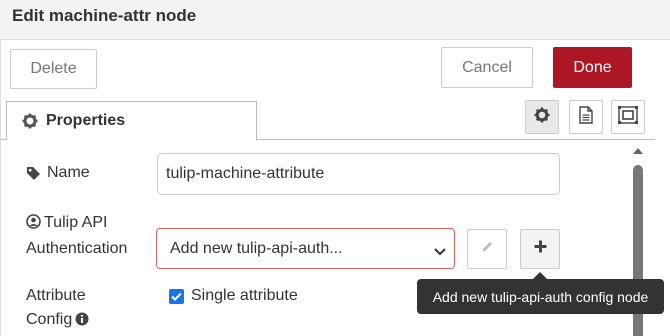 The width and height of the screenshot is (670, 336). I want to click on edit-config-button, so click(487, 249).